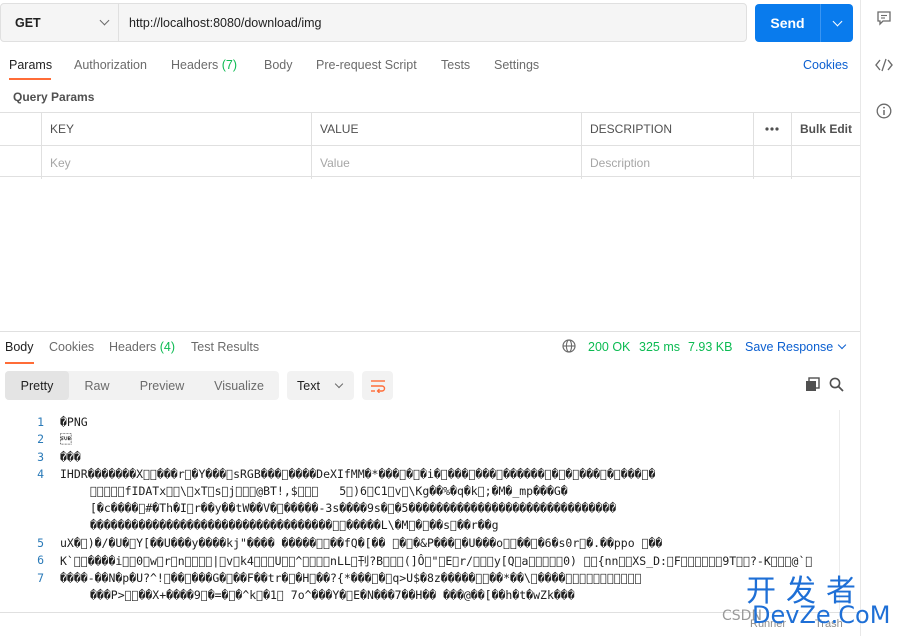  What do you see at coordinates (668, 129) in the screenshot?
I see `description-column-header: DESCRIPTION` at bounding box center [668, 129].